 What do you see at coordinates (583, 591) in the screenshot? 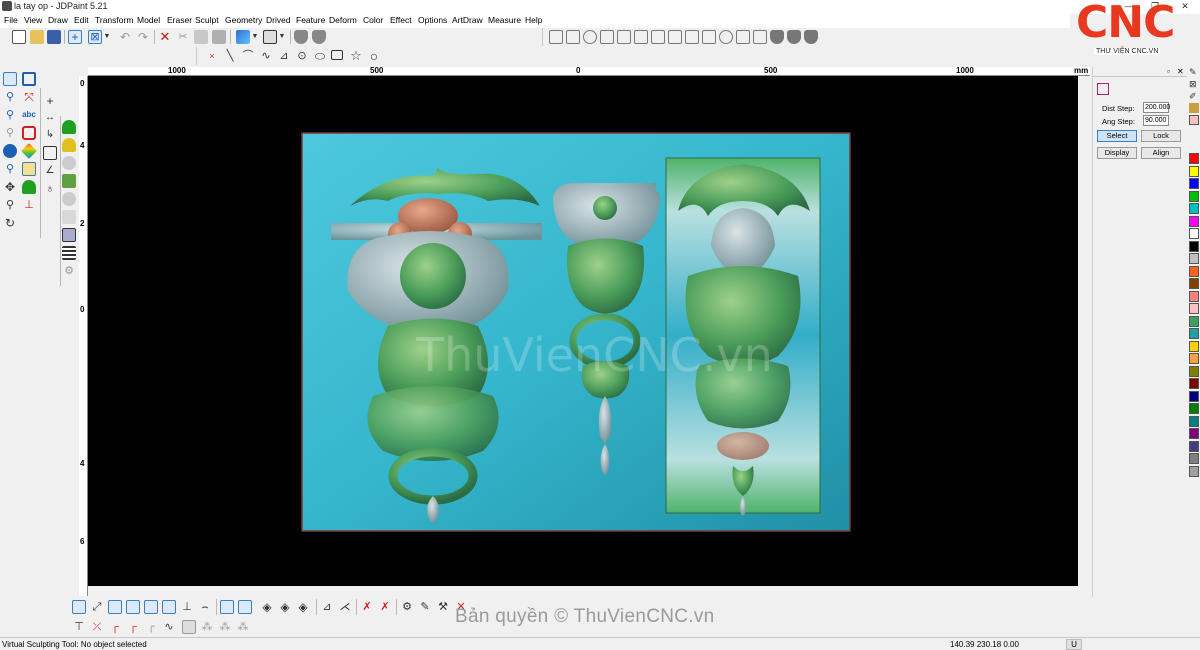
I see `horizontal-scrollbar` at bounding box center [583, 591].